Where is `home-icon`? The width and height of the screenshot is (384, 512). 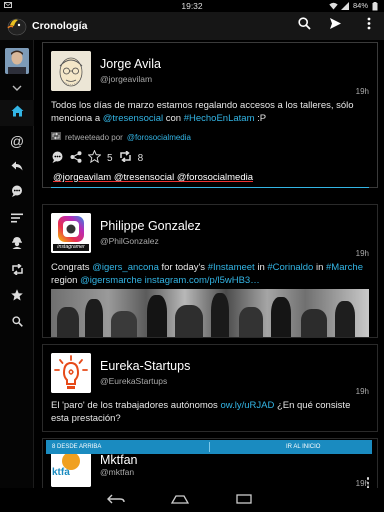
home-icon is located at coordinates (17, 113).